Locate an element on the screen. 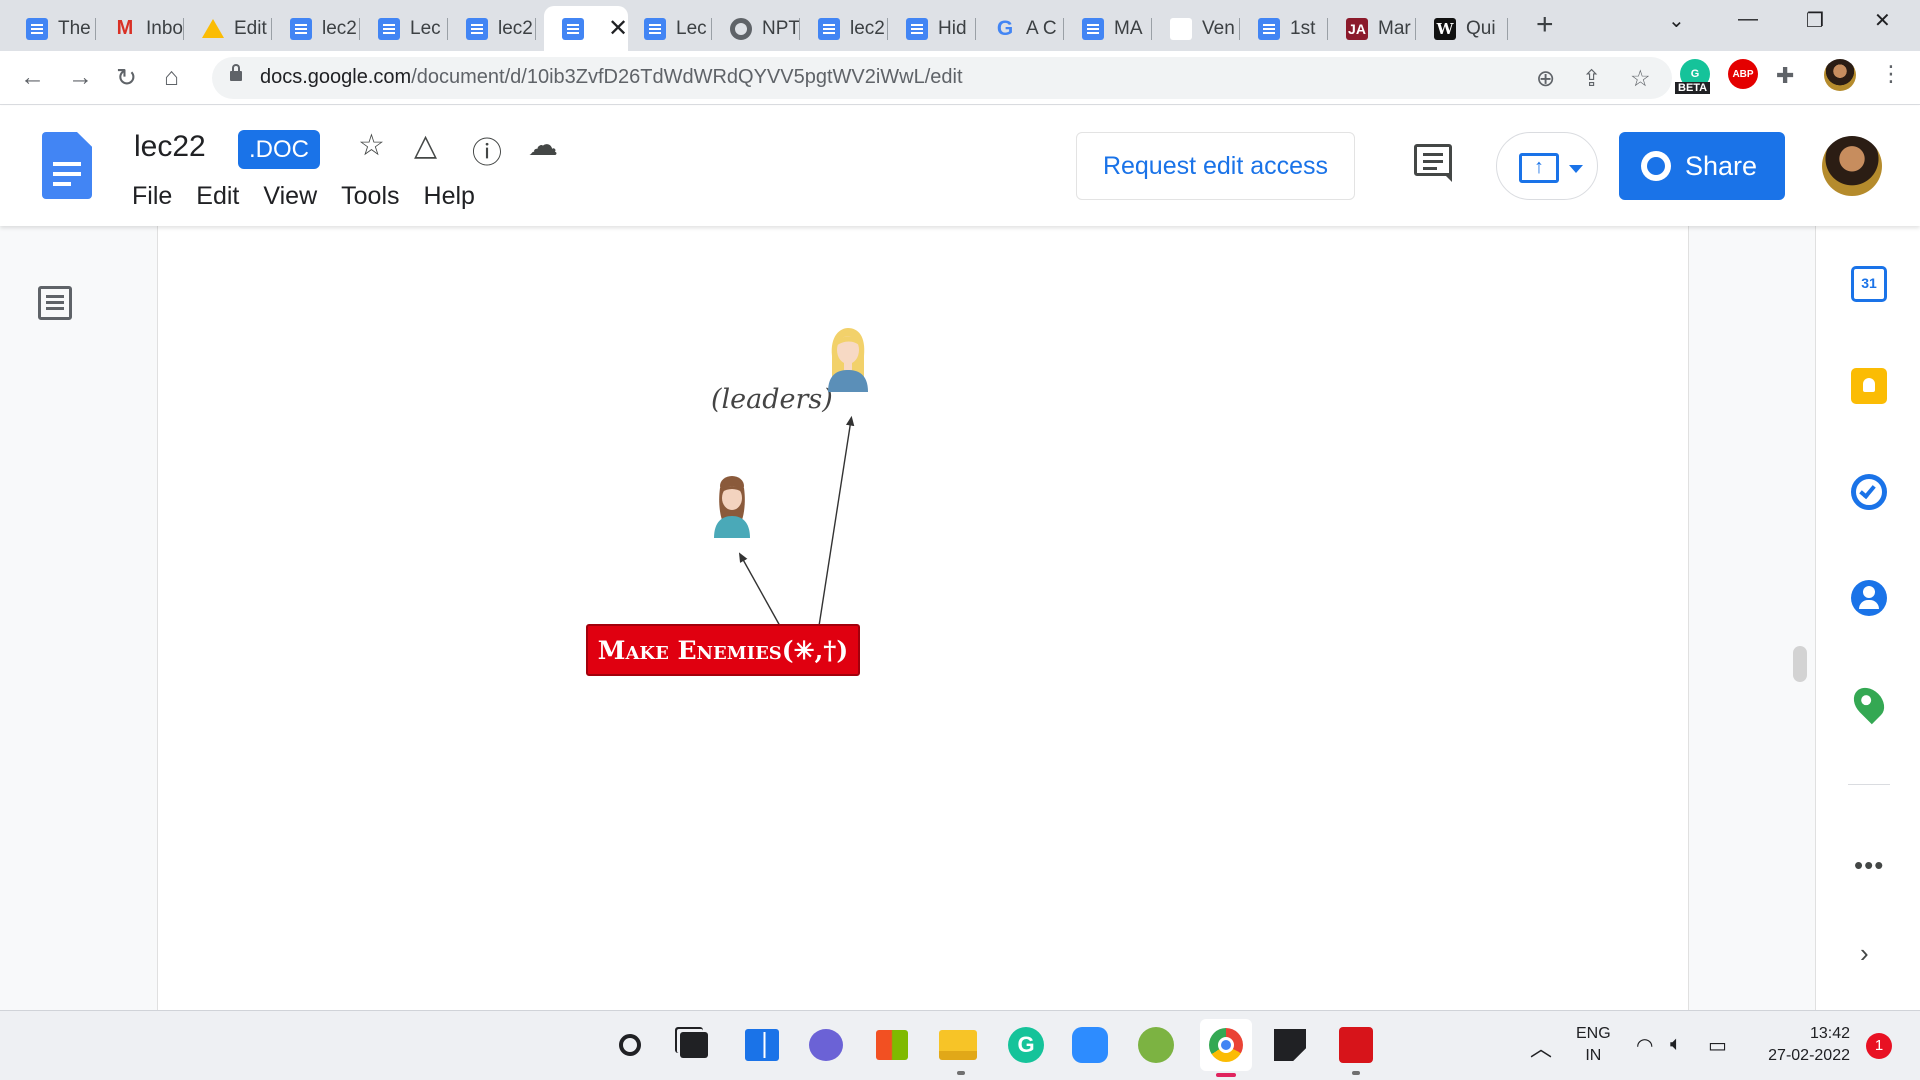  contacts-icon is located at coordinates (1869, 598).